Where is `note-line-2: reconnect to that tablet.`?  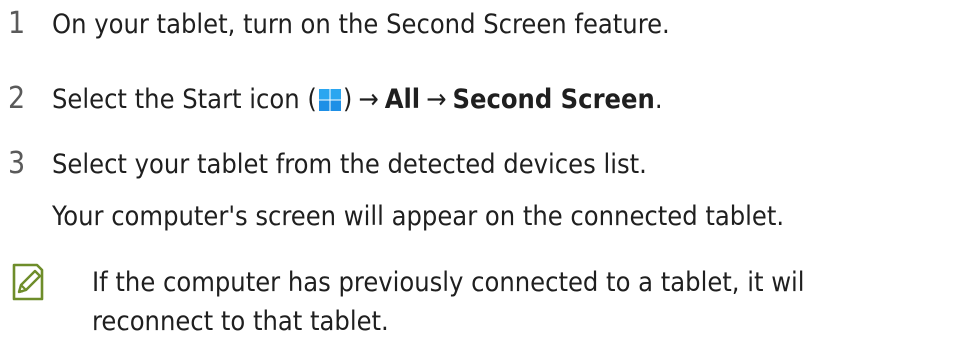
note-line-2: reconnect to that tablet. is located at coordinates (240, 321).